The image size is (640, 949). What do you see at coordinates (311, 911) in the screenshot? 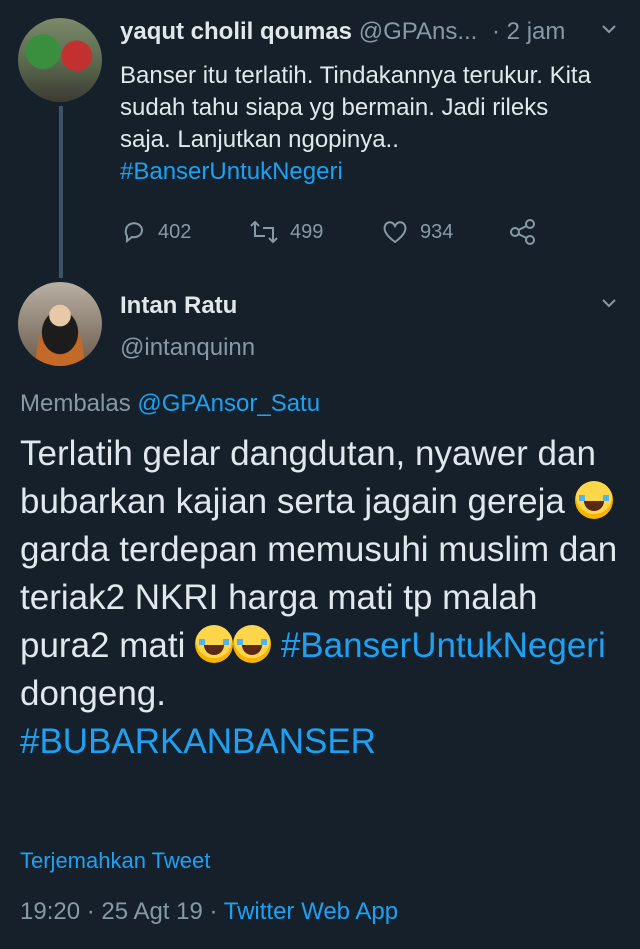
I see `tweet2-source: Twitter Web App` at bounding box center [311, 911].